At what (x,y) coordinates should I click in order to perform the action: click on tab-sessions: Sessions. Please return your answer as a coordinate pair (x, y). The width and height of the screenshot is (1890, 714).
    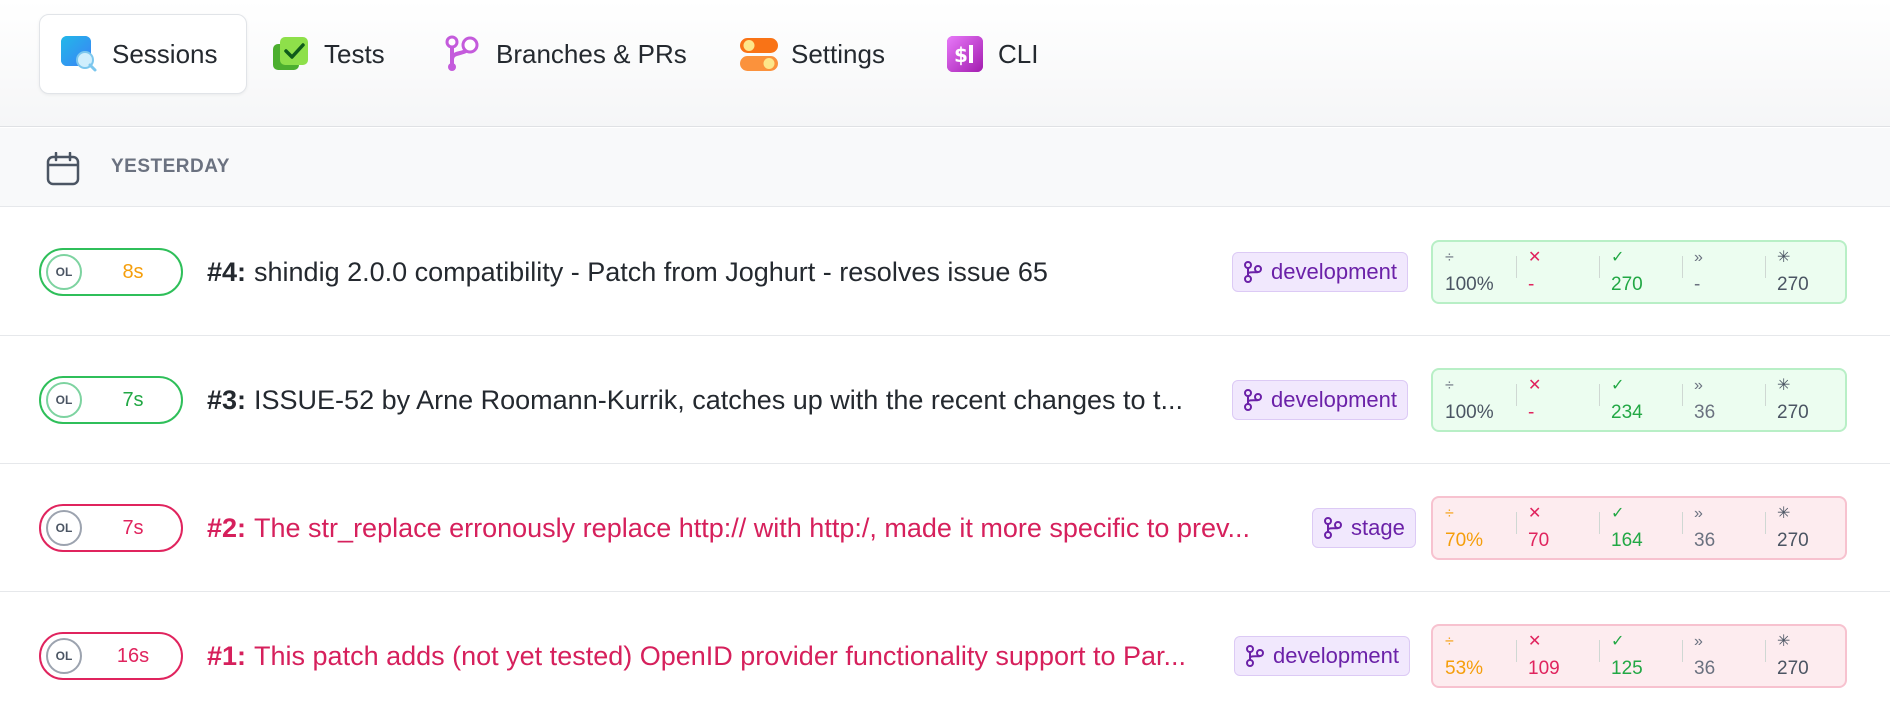
    Looking at the image, I should click on (143, 54).